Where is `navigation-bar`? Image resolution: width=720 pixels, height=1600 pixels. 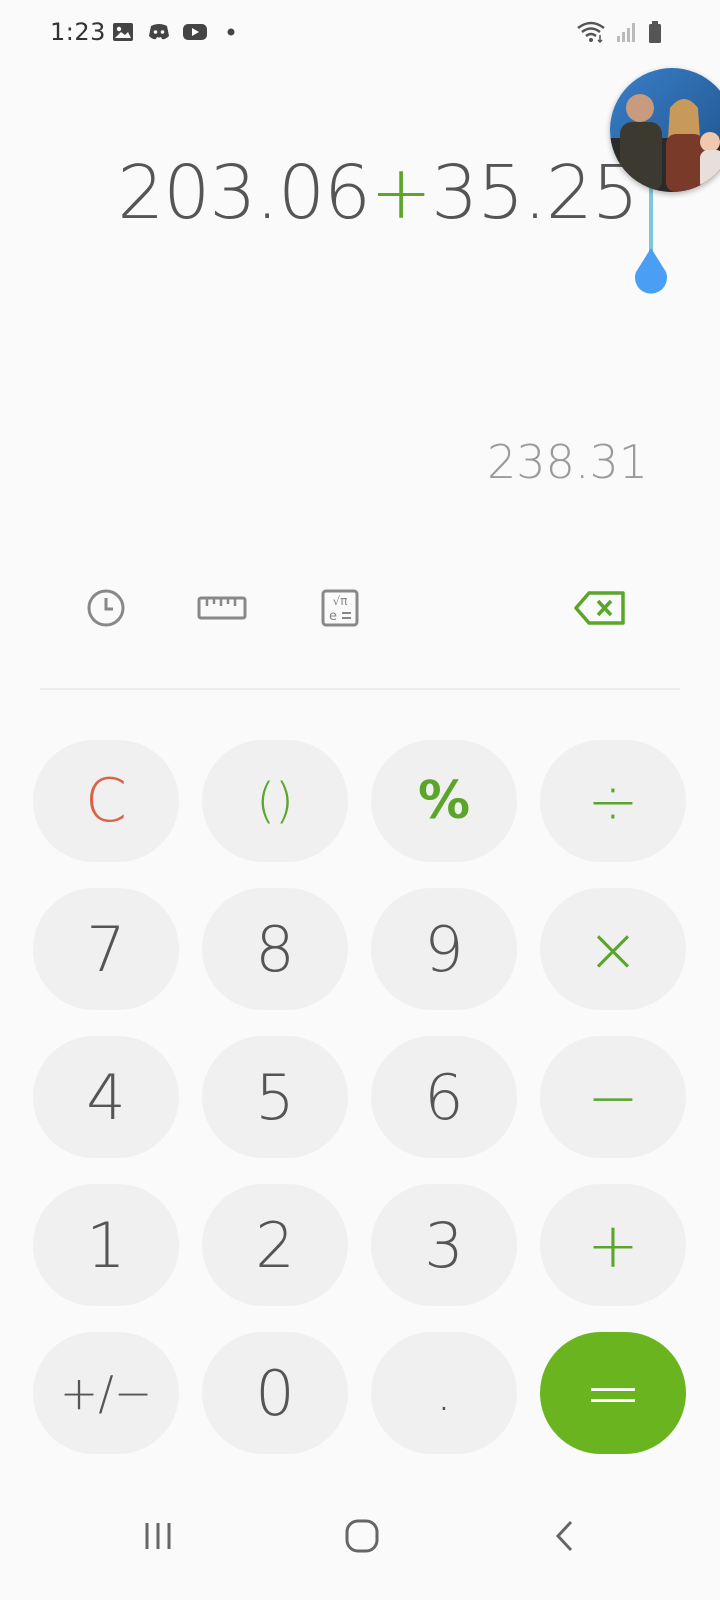 navigation-bar is located at coordinates (360, 1554).